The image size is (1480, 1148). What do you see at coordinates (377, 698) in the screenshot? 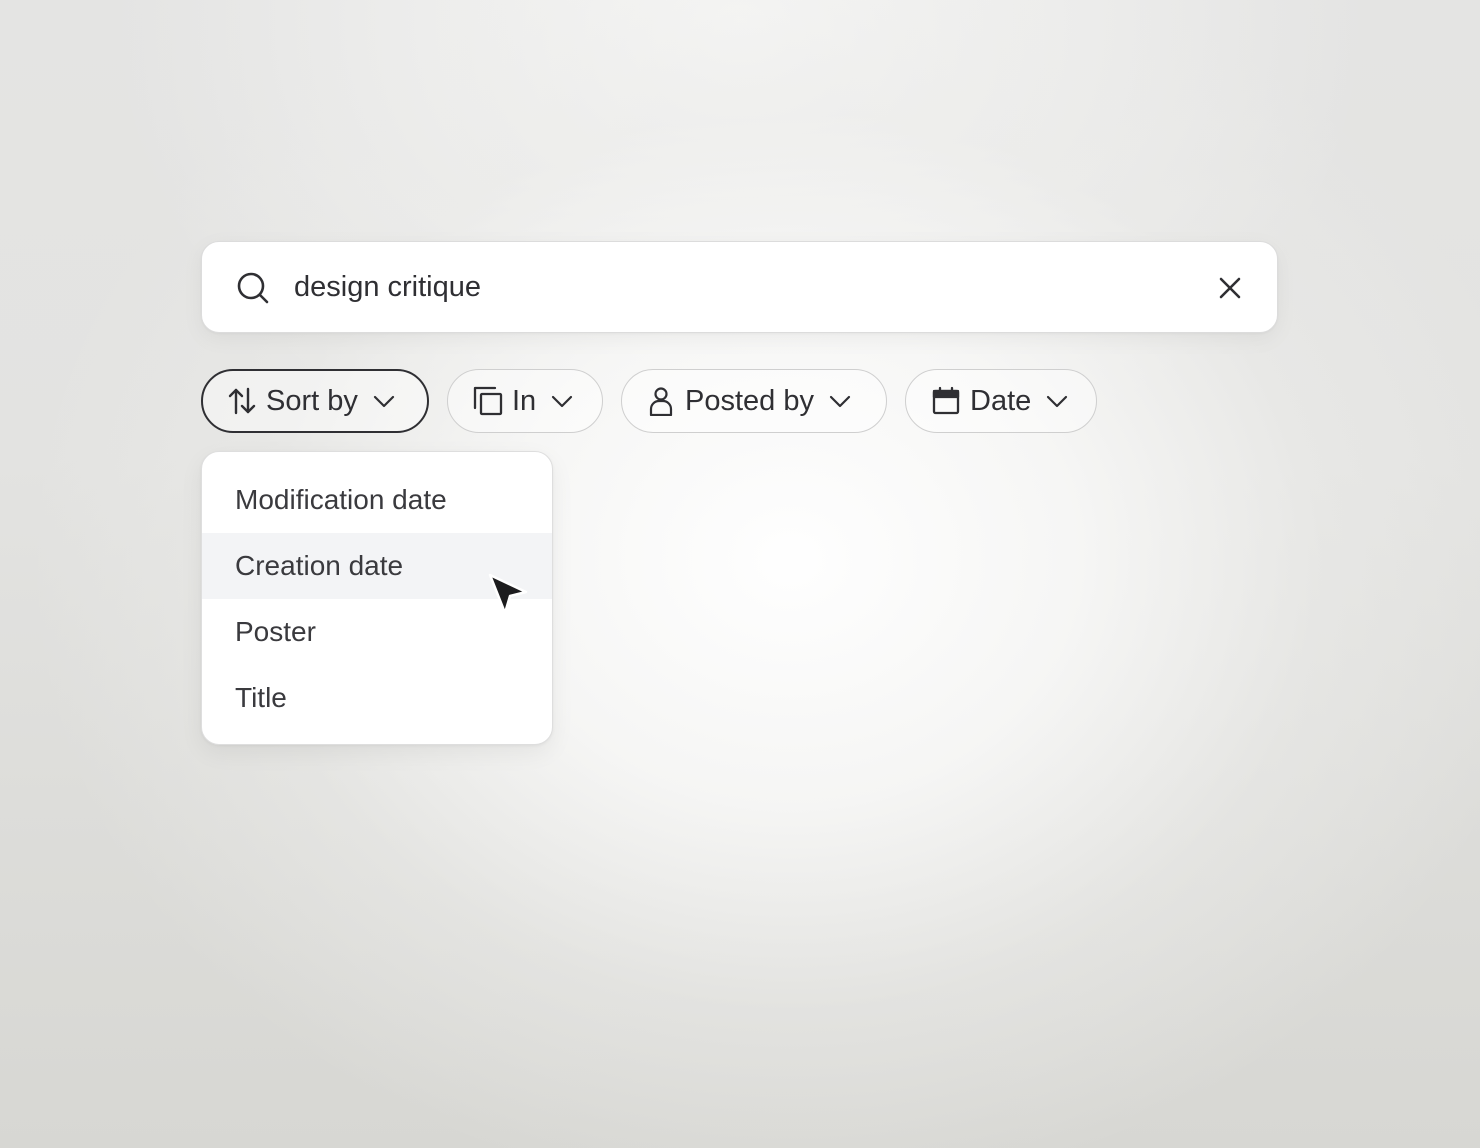
I see `menu-item-title: Title` at bounding box center [377, 698].